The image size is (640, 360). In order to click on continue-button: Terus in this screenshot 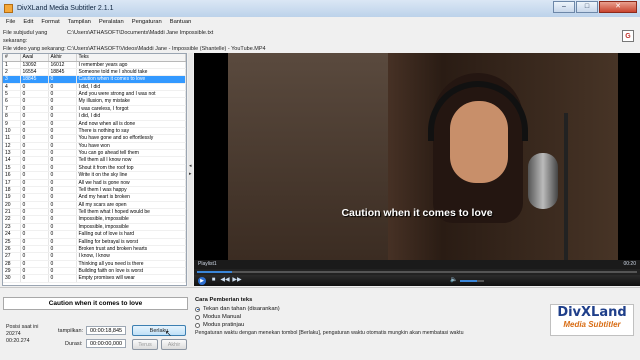, I will do `click(145, 344)`.